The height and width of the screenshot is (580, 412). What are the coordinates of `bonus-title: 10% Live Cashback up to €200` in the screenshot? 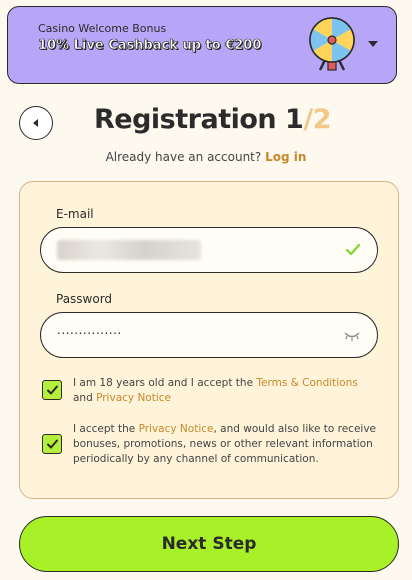 It's located at (150, 46).